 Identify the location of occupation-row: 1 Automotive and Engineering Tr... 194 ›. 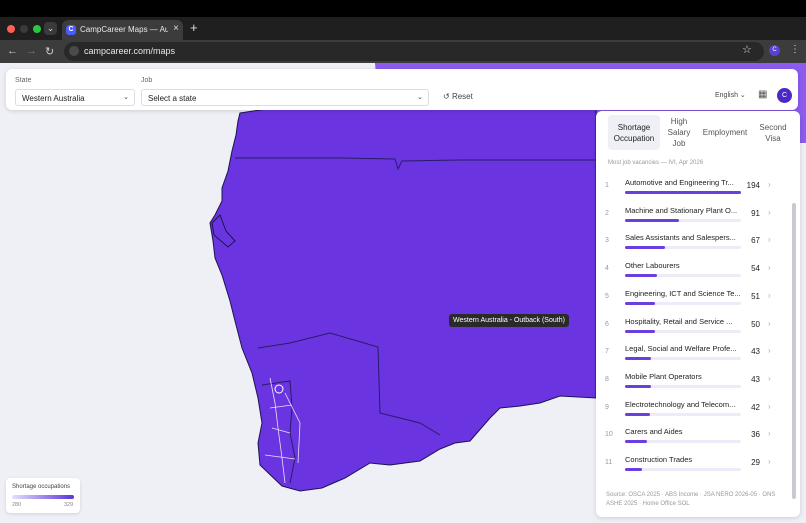
(694, 187).